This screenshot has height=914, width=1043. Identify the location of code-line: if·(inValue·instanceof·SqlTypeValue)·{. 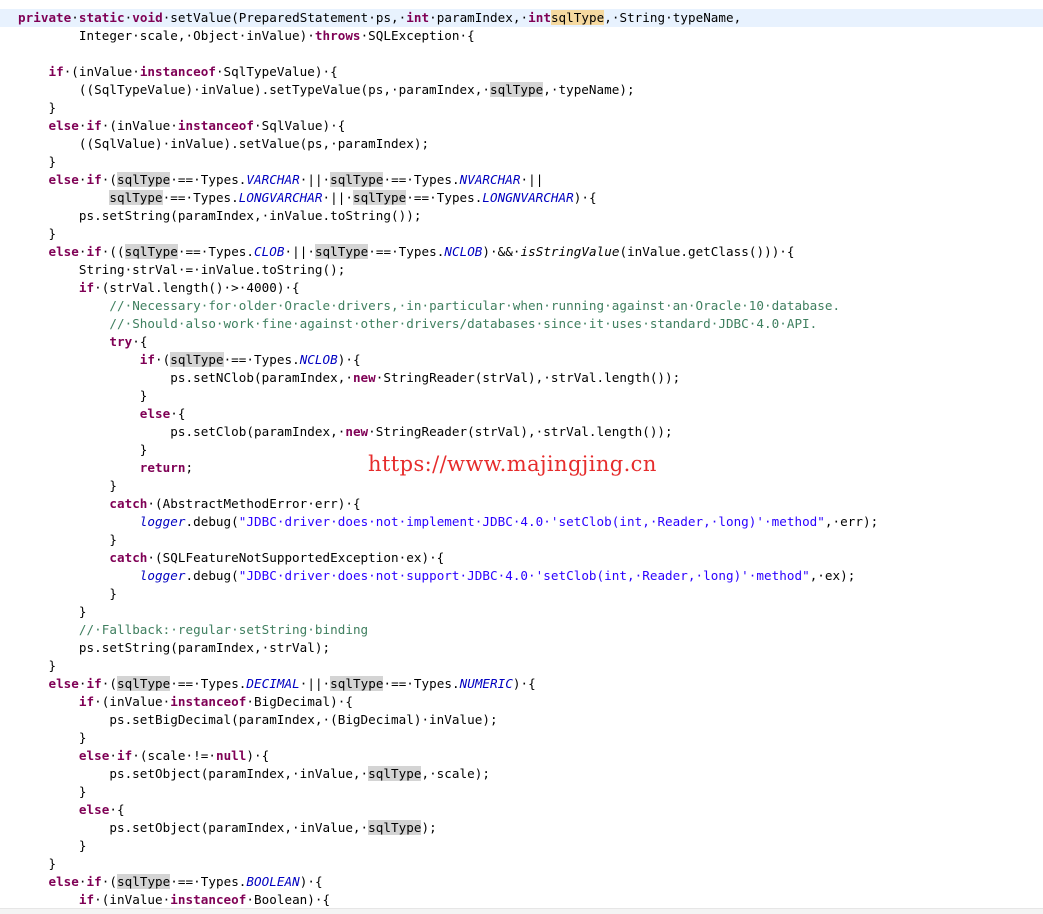
(530, 72).